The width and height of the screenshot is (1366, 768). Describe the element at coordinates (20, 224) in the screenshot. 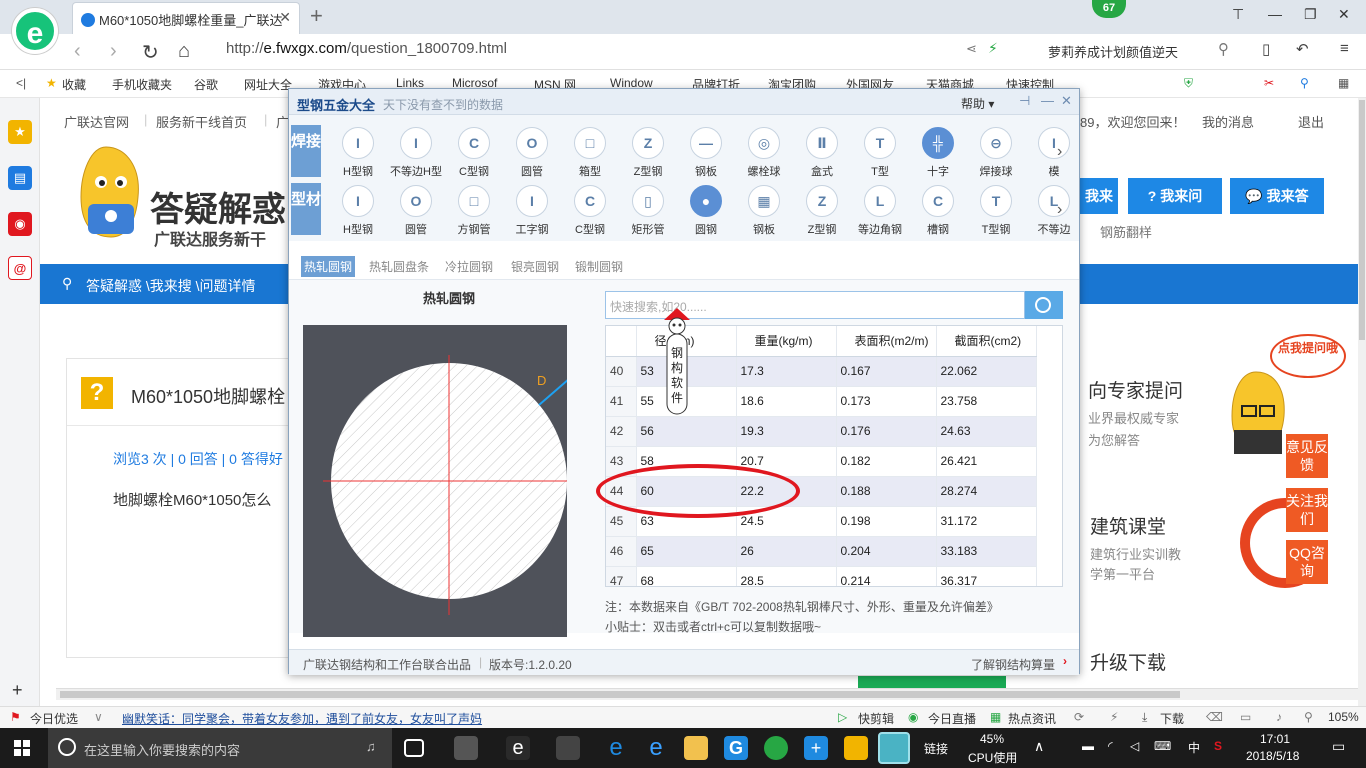

I see `weibo-icon: ◉` at that location.